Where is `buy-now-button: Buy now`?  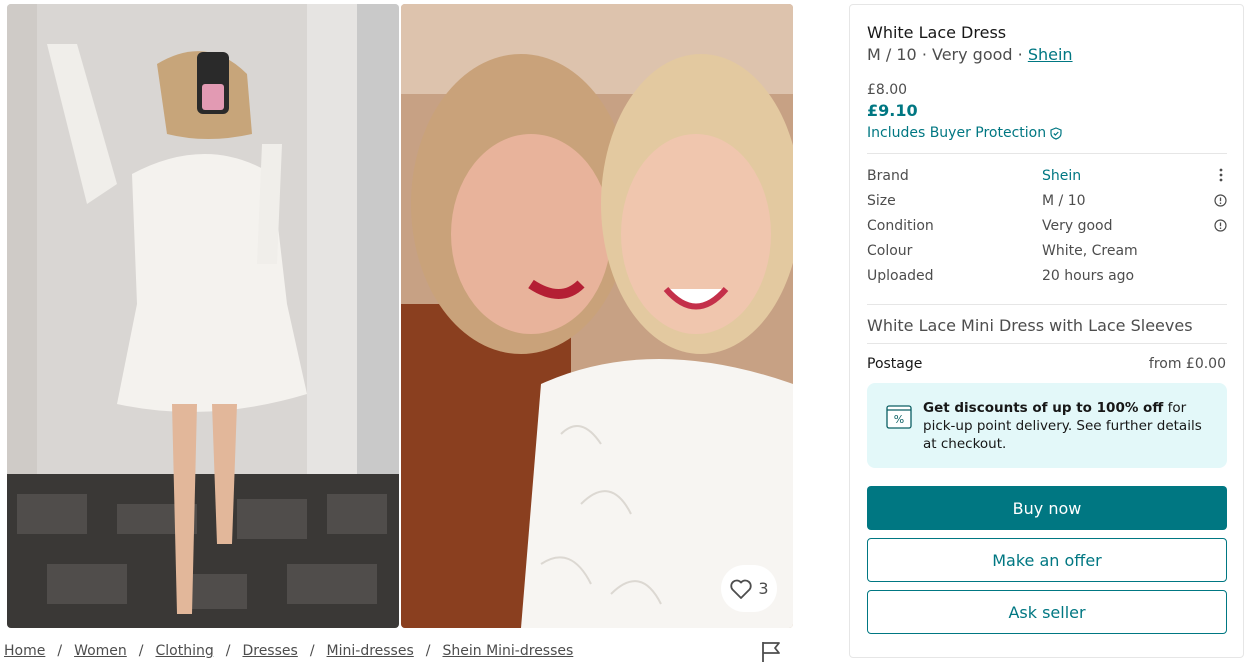
buy-now-button: Buy now is located at coordinates (1047, 508).